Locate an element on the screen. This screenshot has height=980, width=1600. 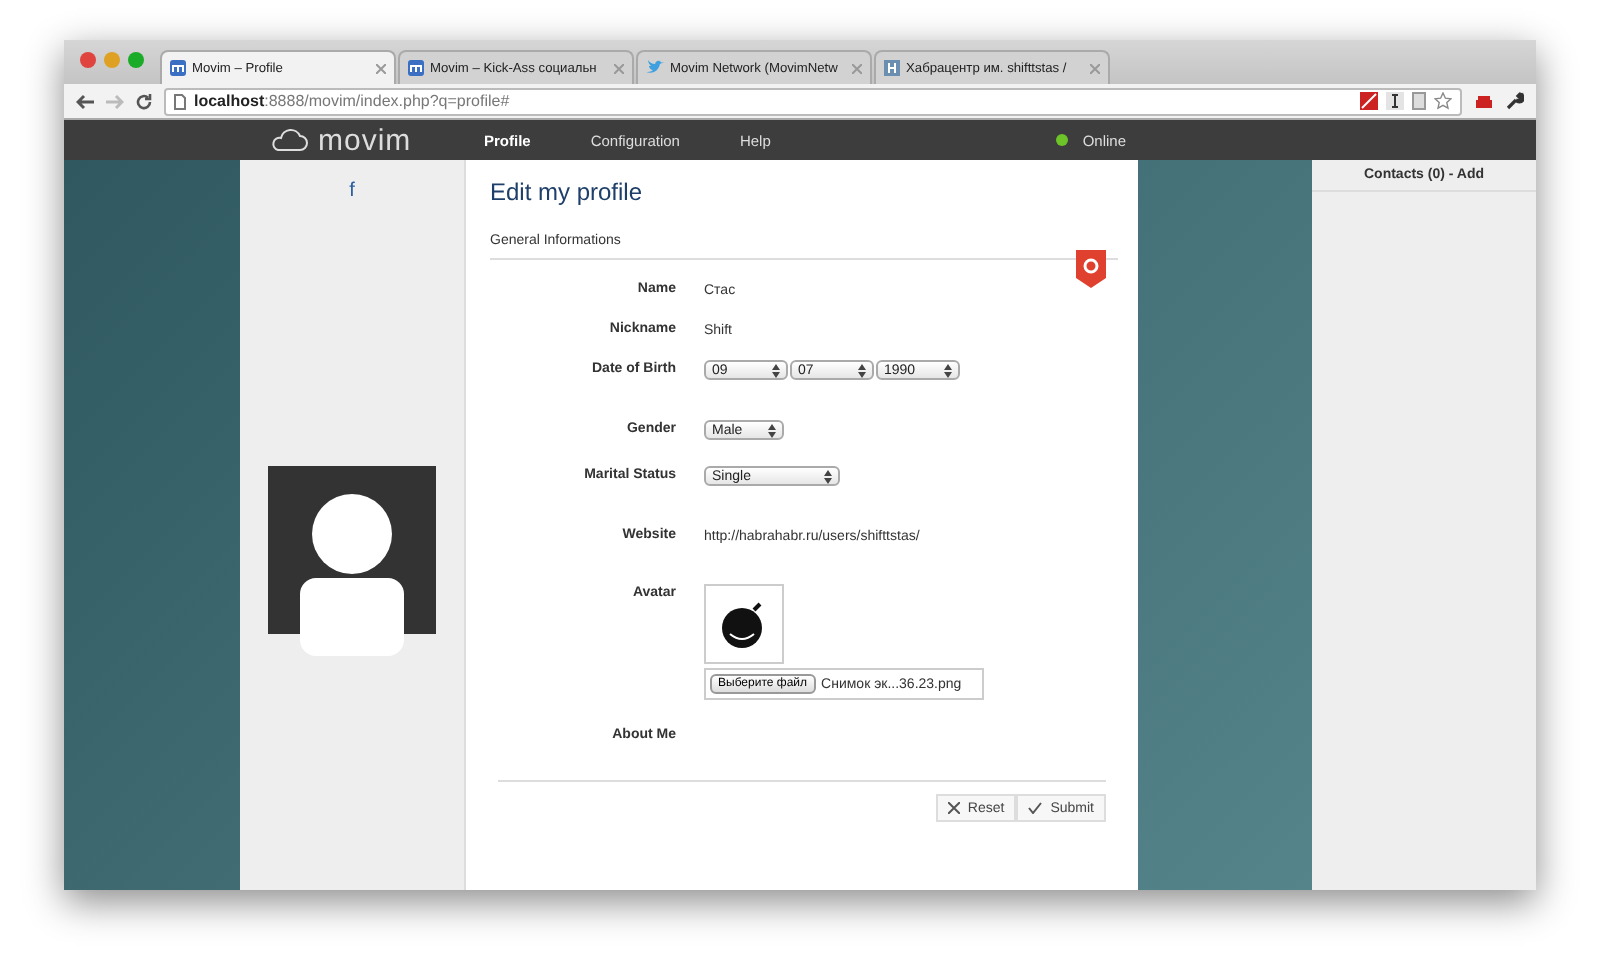
close-window-light is located at coordinates (88, 60).